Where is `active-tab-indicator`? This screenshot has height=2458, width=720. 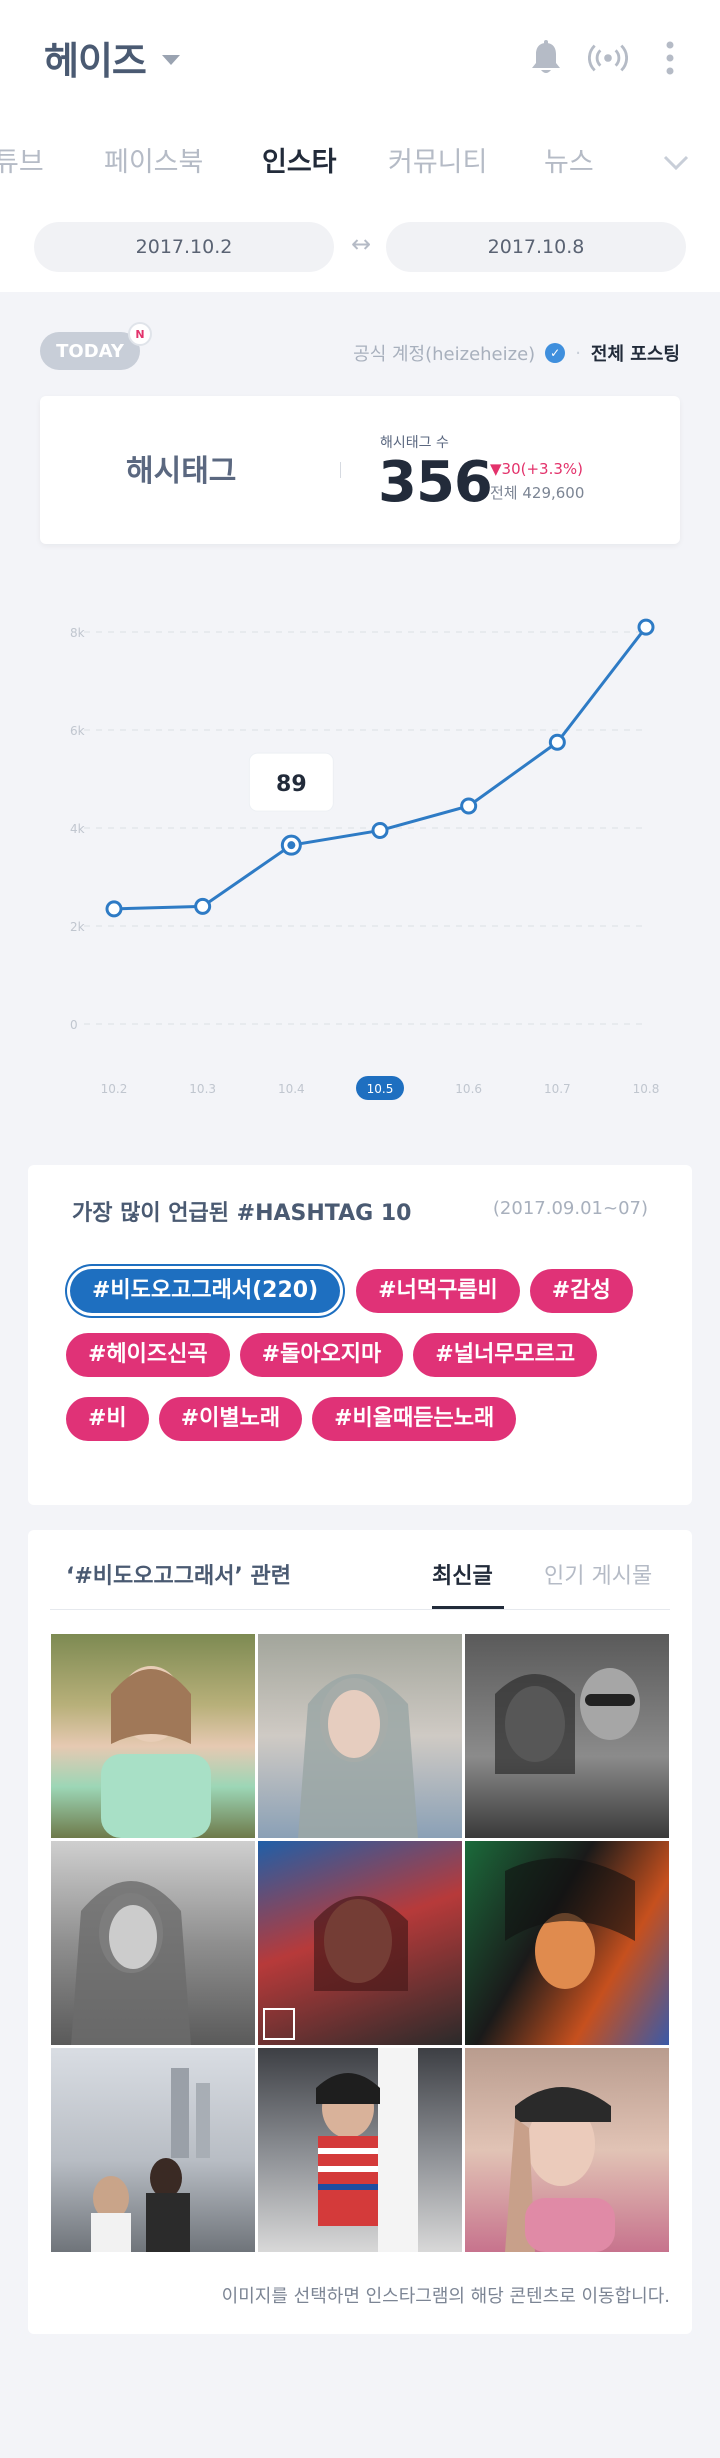
active-tab-indicator is located at coordinates (468, 1607).